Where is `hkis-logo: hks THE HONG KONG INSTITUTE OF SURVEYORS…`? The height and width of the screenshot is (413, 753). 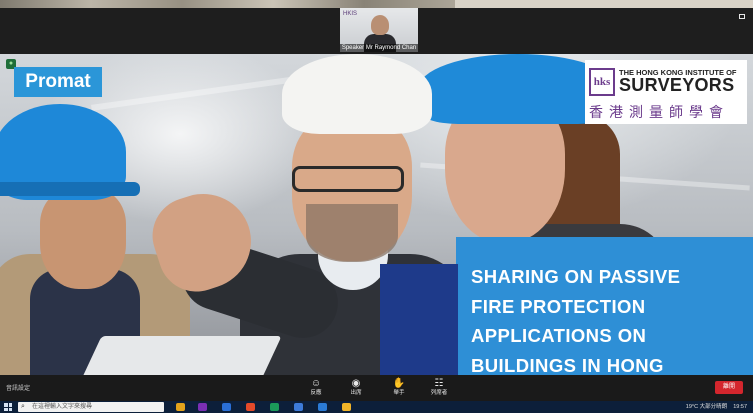
hkis-logo: hks THE HONG KONG INSTITUTE OF SURVEYORS… is located at coordinates (666, 92).